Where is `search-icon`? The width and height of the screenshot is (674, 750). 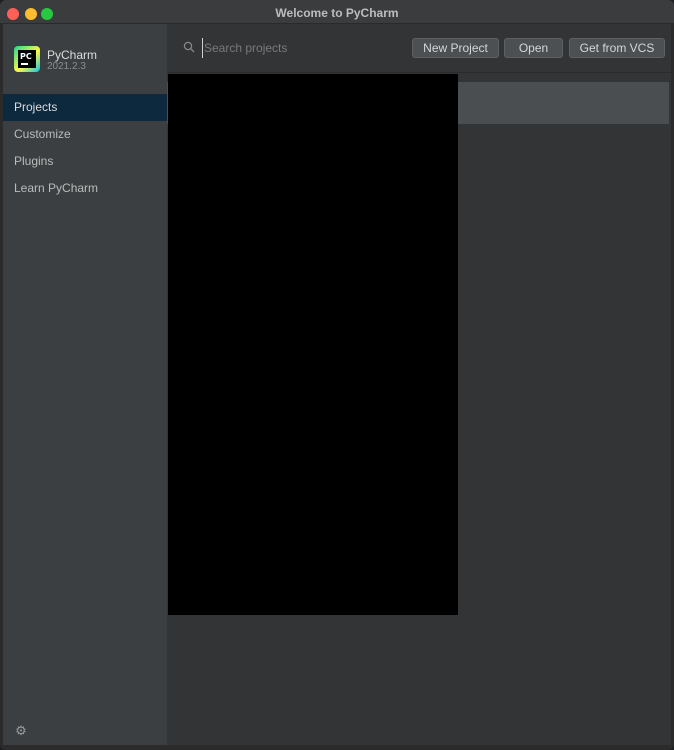 search-icon is located at coordinates (189, 47).